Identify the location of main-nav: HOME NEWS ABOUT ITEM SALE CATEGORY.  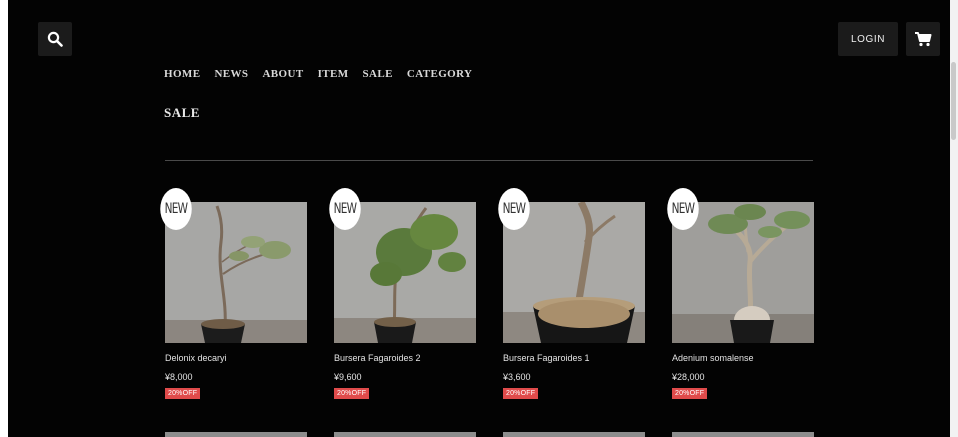
(318, 74).